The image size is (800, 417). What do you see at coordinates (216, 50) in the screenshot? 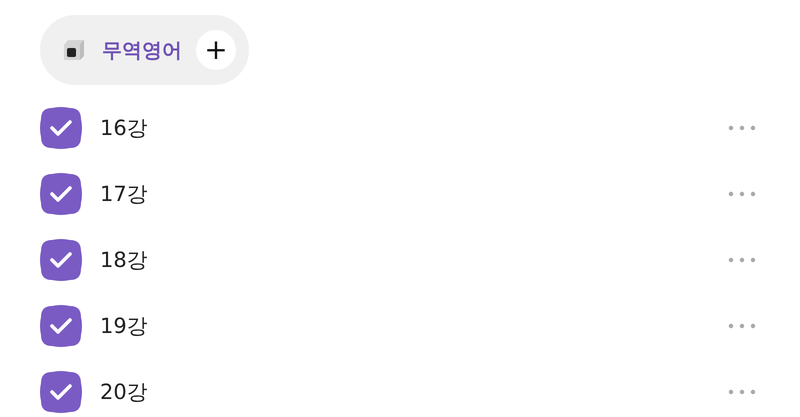
I see `add-button: +` at bounding box center [216, 50].